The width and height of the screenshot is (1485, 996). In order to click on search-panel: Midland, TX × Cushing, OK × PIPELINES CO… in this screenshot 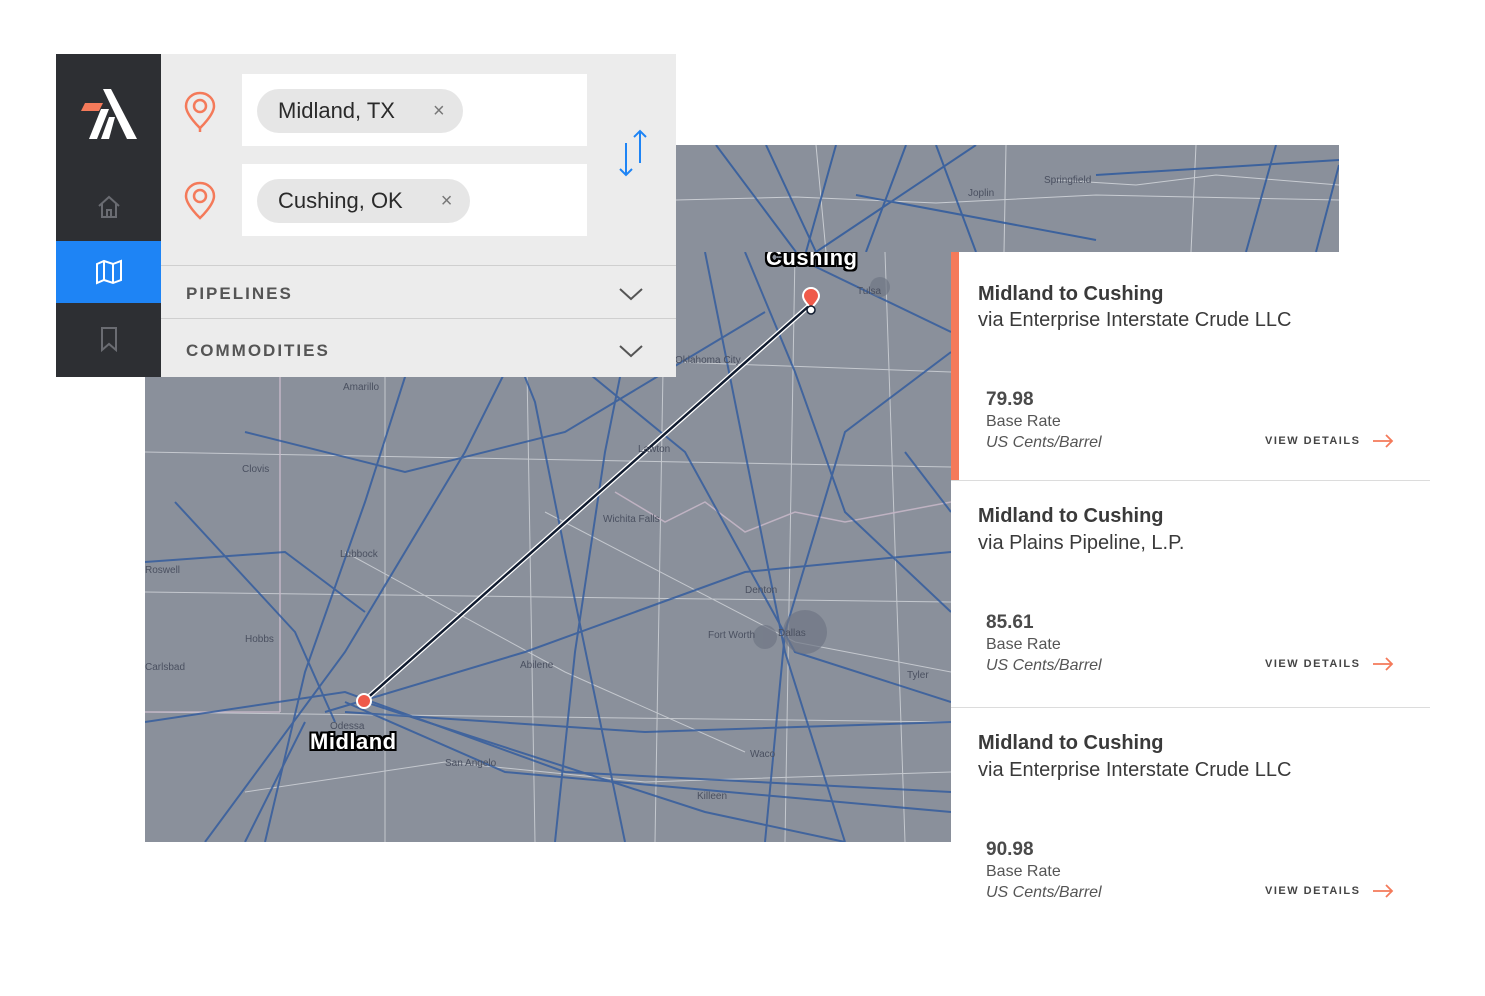, I will do `click(418, 215)`.